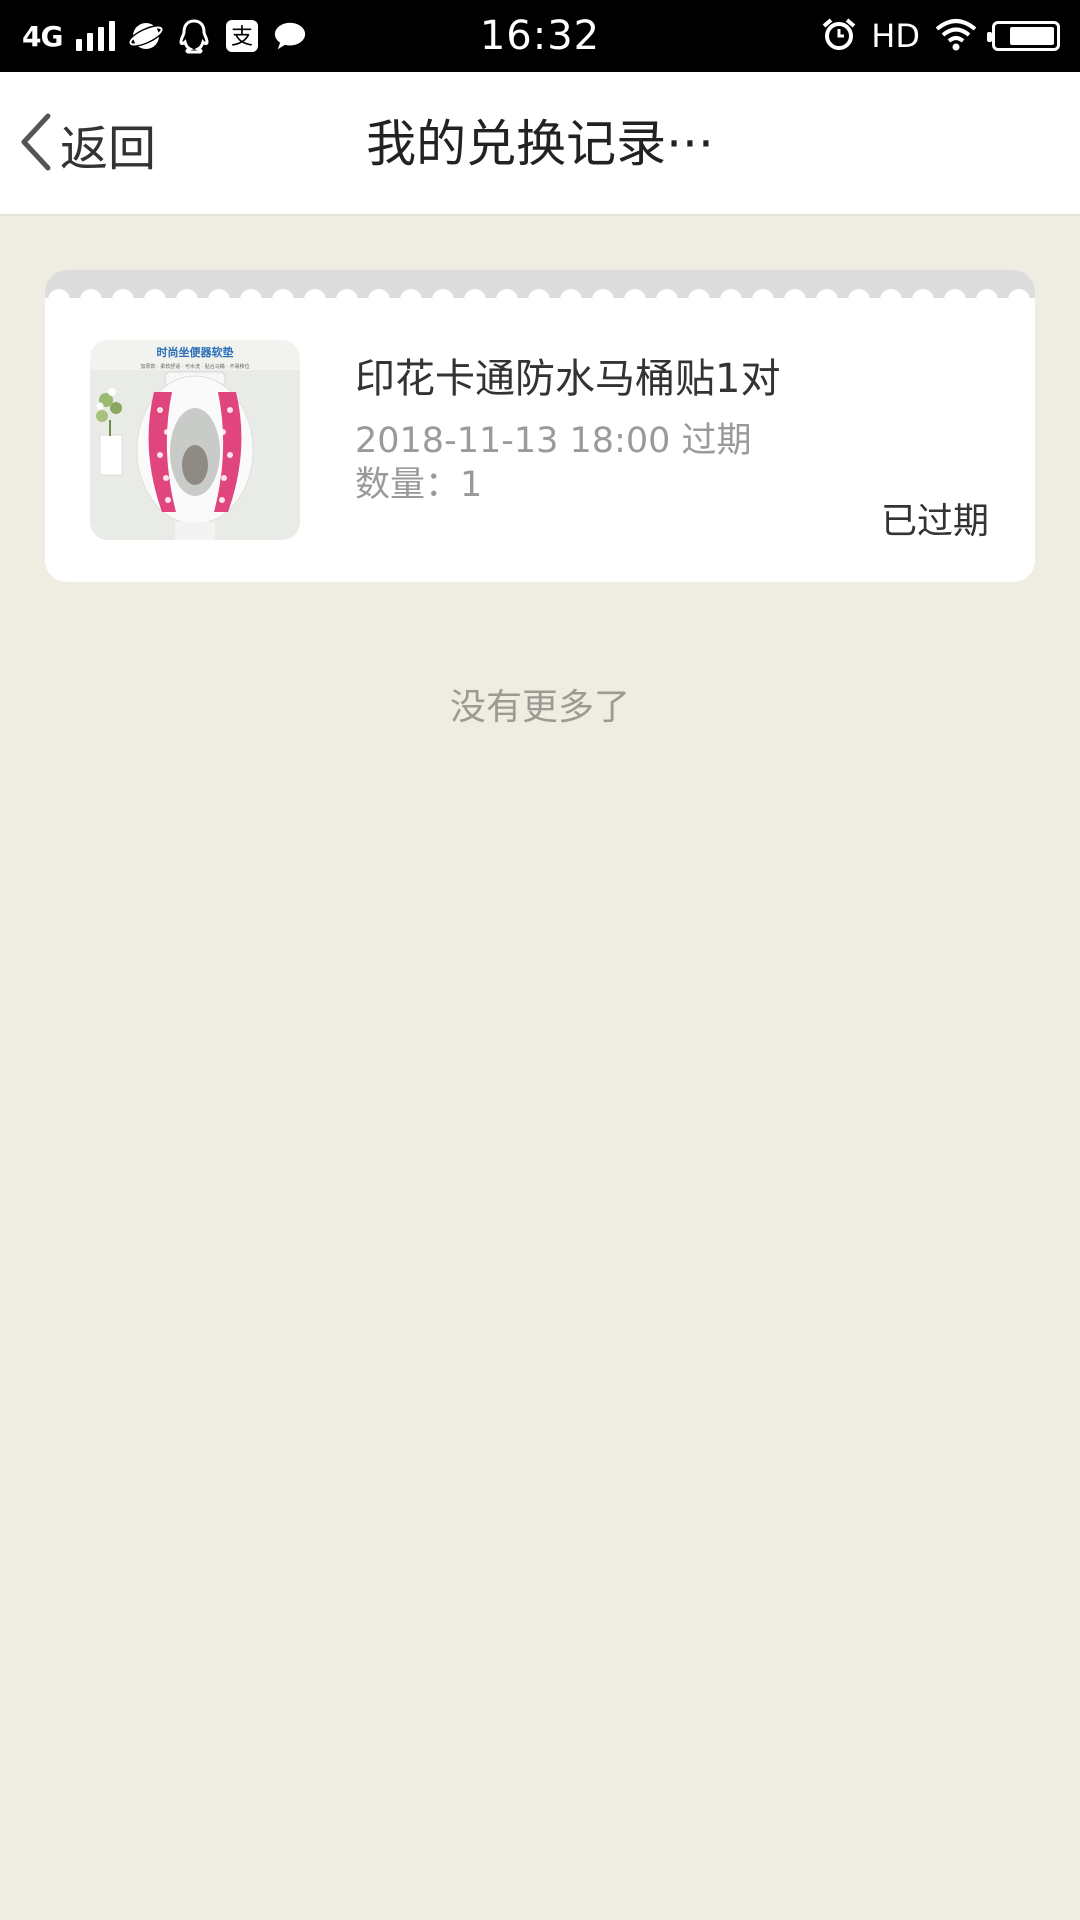 The image size is (1080, 1920). Describe the element at coordinates (540, 36) in the screenshot. I see `status-bar: 4G 支 16:32 HD` at that location.